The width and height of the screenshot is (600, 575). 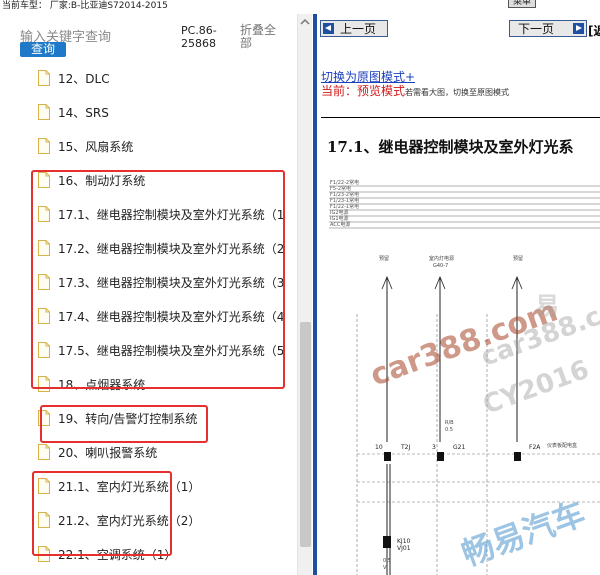 I want to click on legend-label: F5-2常电, so click(x=340, y=188).